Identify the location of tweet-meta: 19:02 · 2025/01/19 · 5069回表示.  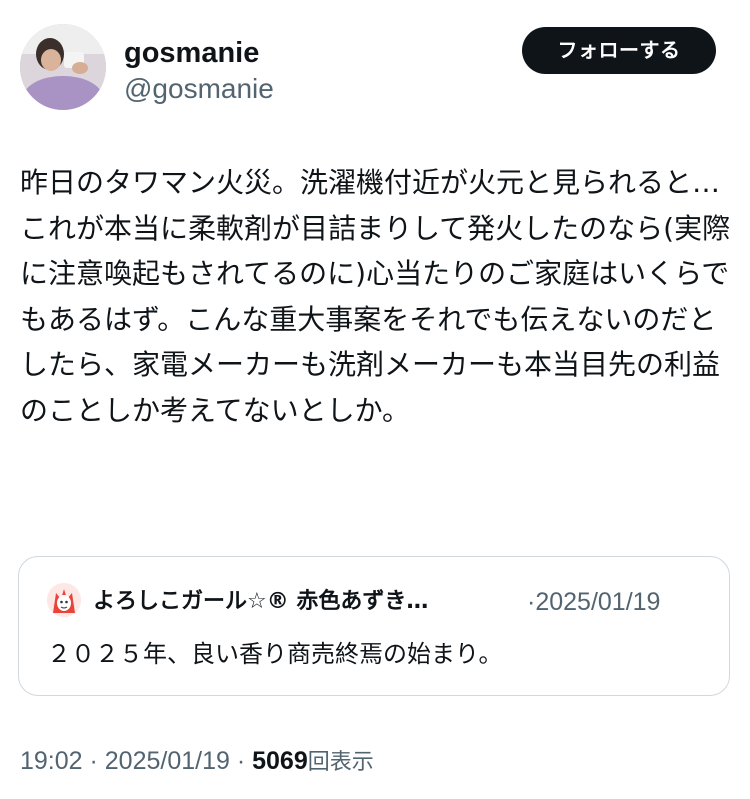
(197, 762).